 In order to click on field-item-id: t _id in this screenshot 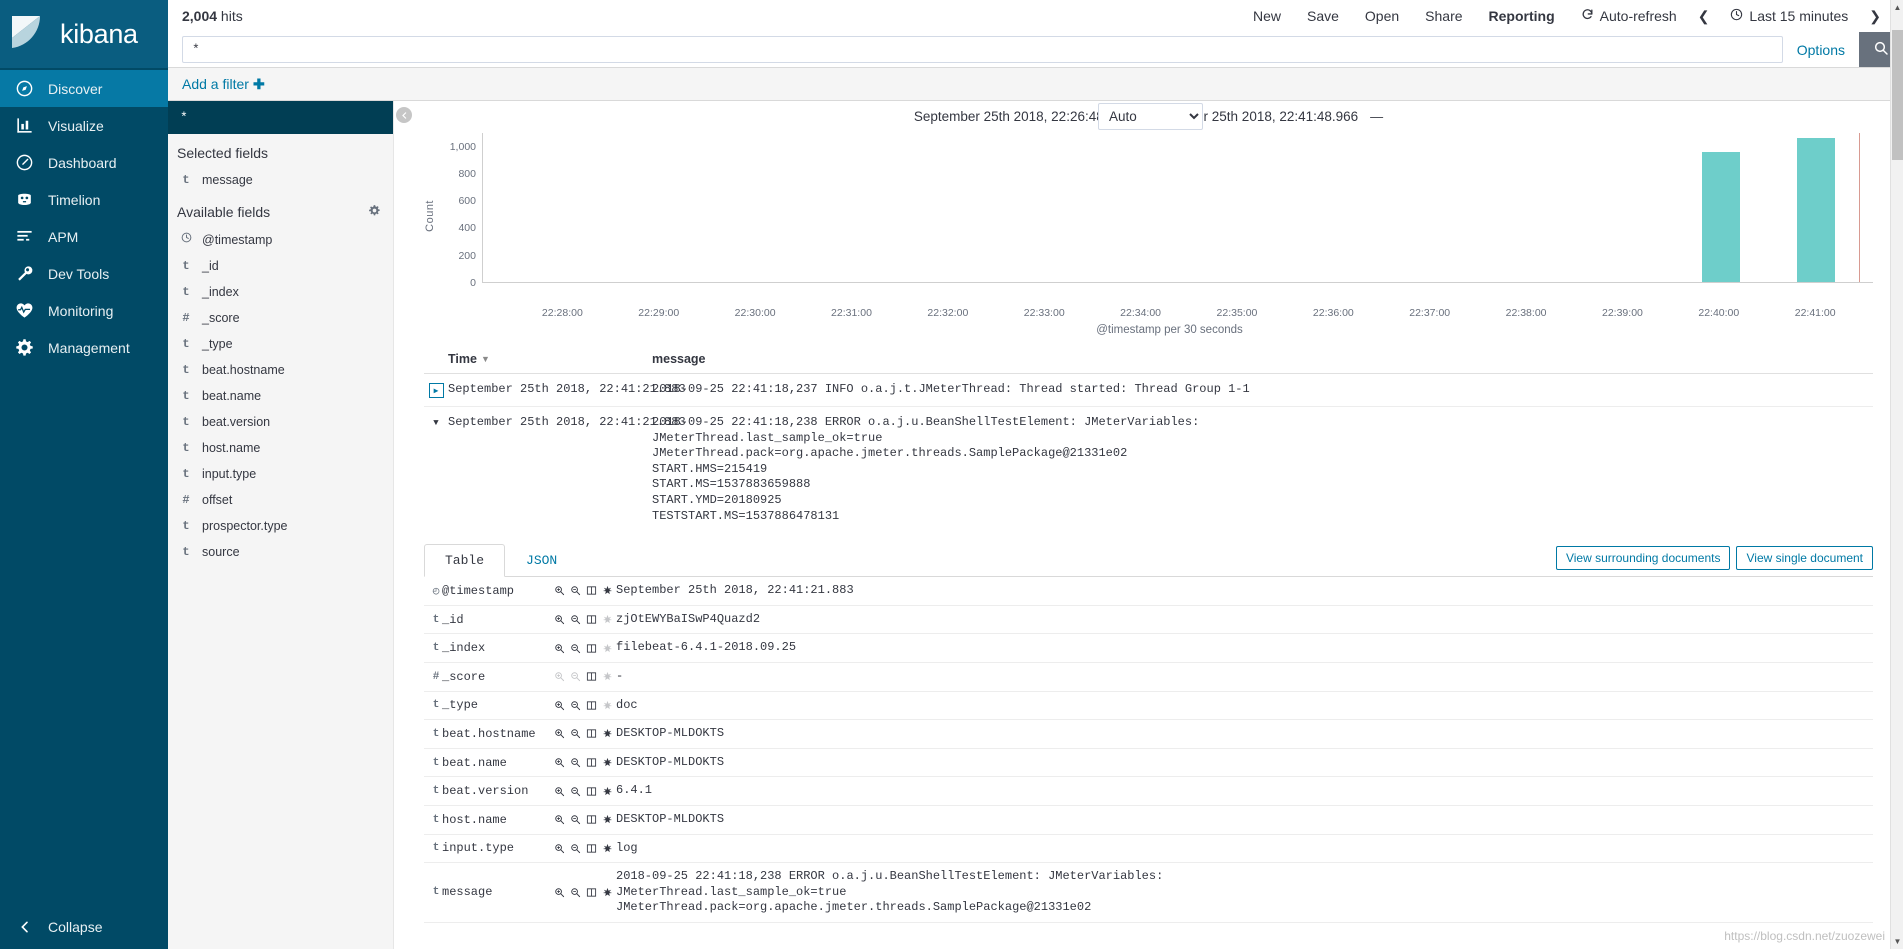, I will do `click(280, 266)`.